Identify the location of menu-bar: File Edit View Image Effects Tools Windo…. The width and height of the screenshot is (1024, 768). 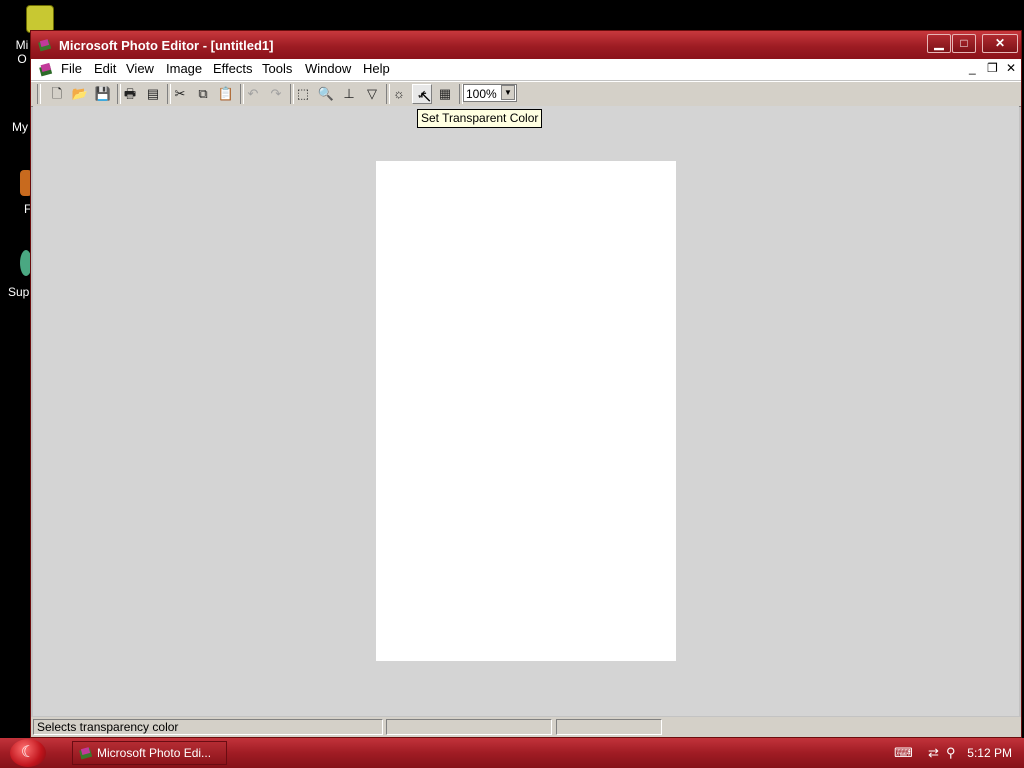
(526, 69).